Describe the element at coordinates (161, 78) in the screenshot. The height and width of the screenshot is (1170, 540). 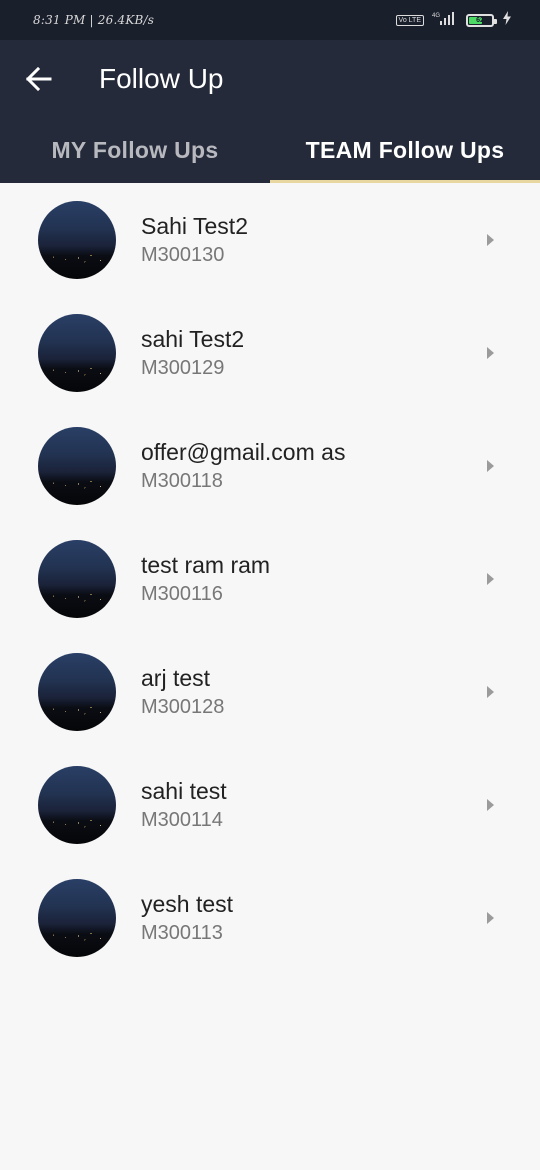
I see `page-title: Follow Up` at that location.